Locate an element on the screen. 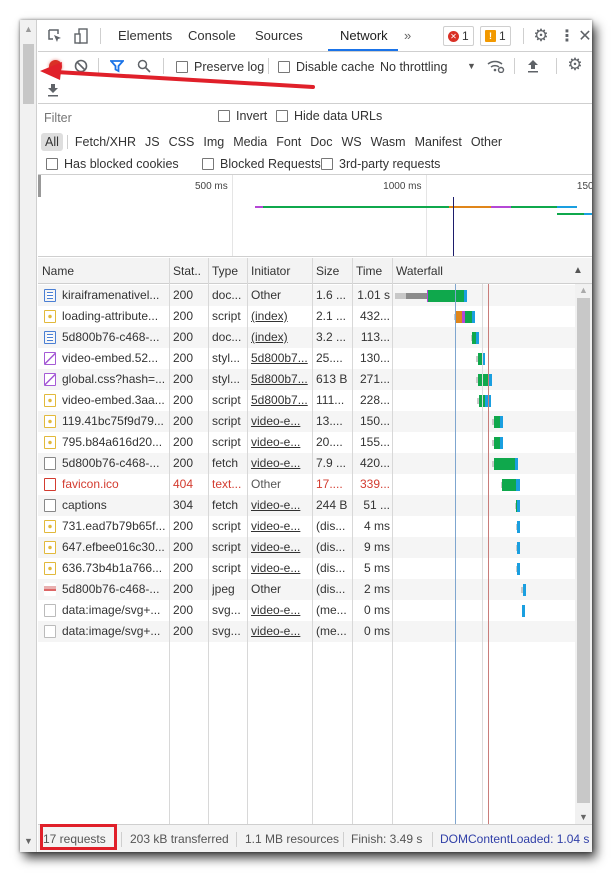 The height and width of the screenshot is (879, 612). type-filter-font: Font is located at coordinates (288, 142).